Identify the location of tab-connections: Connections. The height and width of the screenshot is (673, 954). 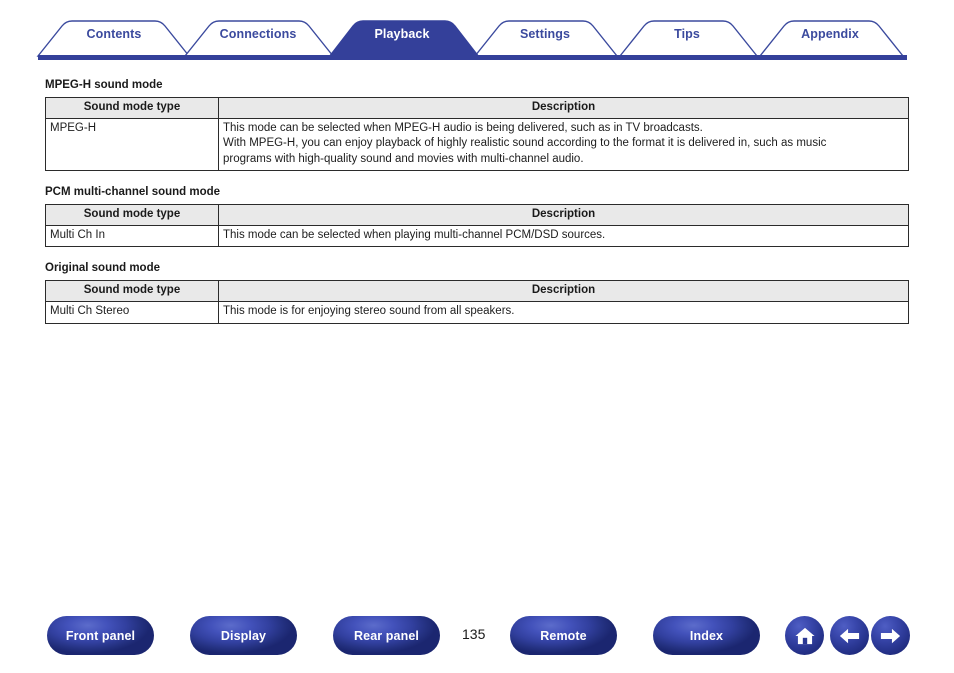
(258, 34).